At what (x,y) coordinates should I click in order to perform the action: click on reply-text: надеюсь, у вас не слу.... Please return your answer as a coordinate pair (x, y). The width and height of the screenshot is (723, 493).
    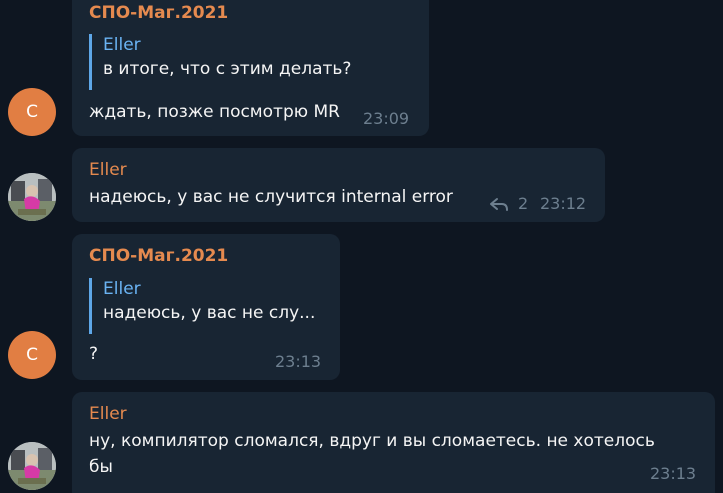
    Looking at the image, I should click on (209, 313).